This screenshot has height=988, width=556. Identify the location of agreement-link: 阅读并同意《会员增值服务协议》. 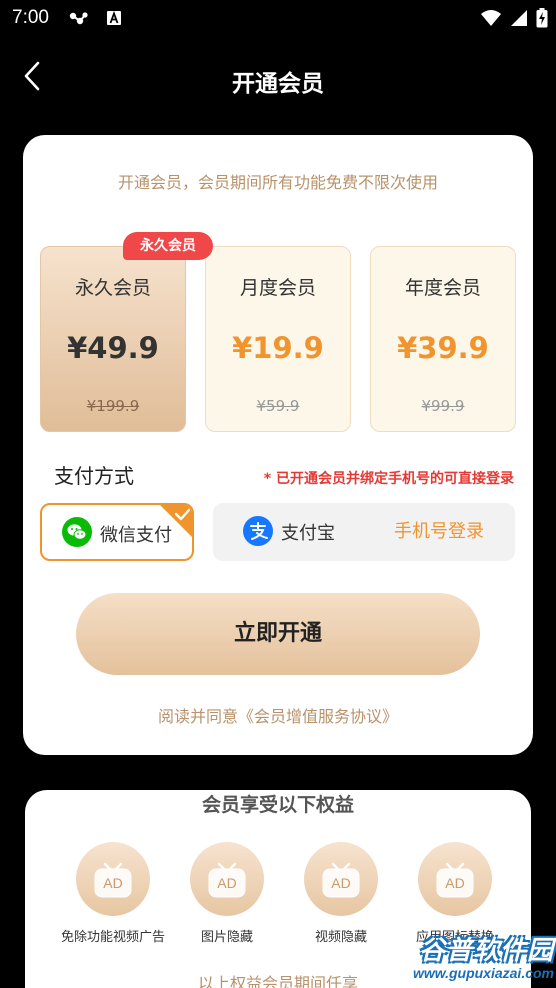
(278, 715).